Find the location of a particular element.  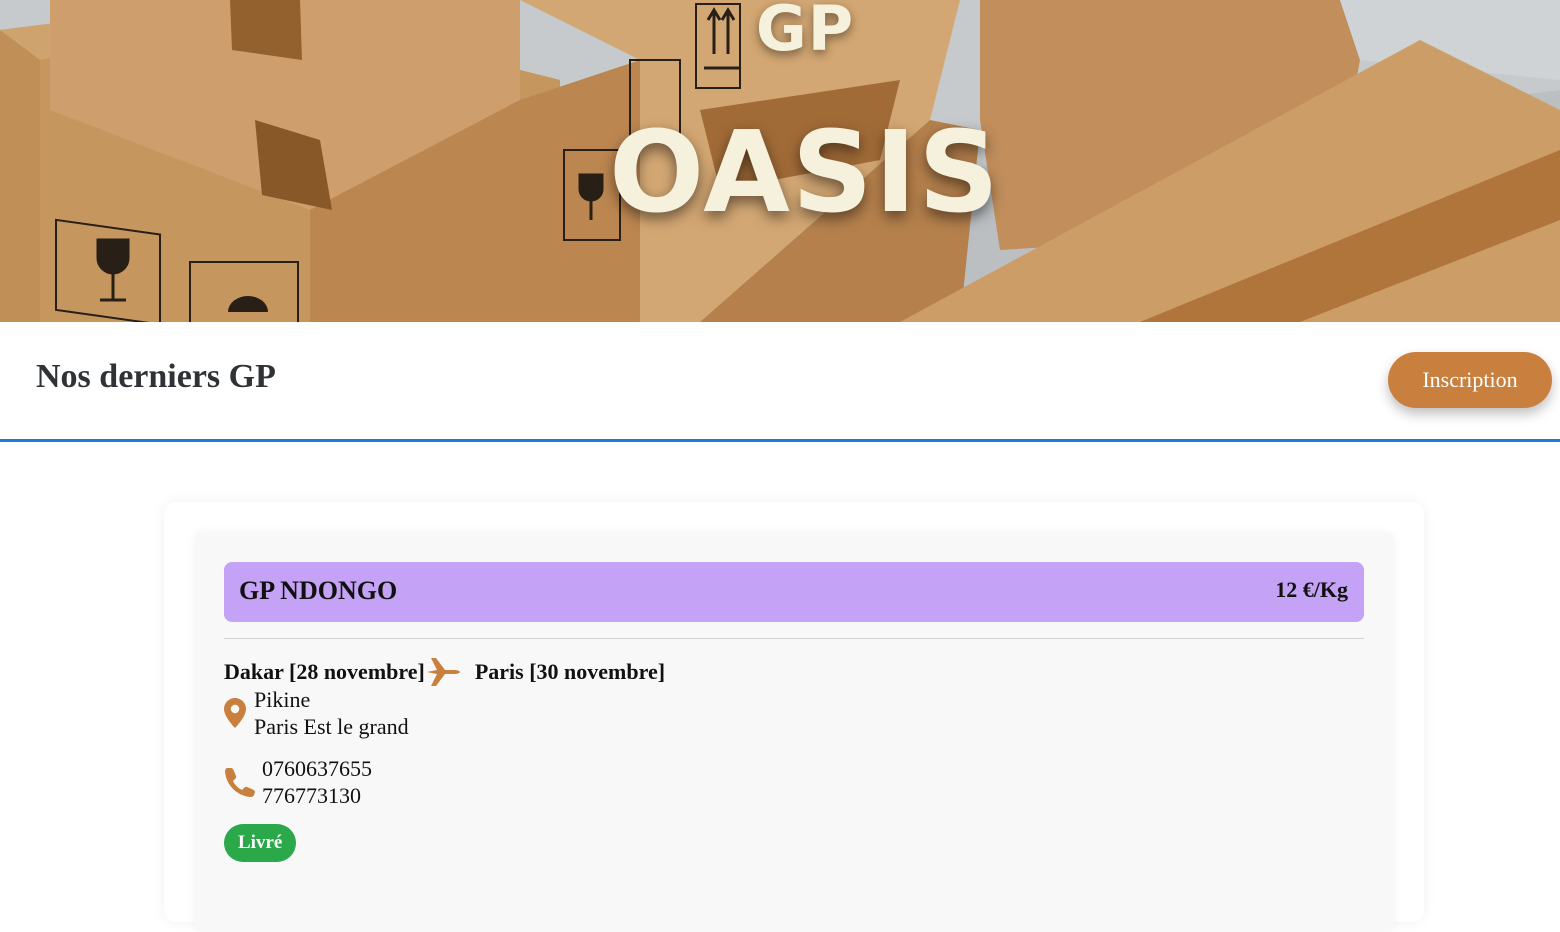

arrival: Paris [30 novembre] is located at coordinates (570, 671).